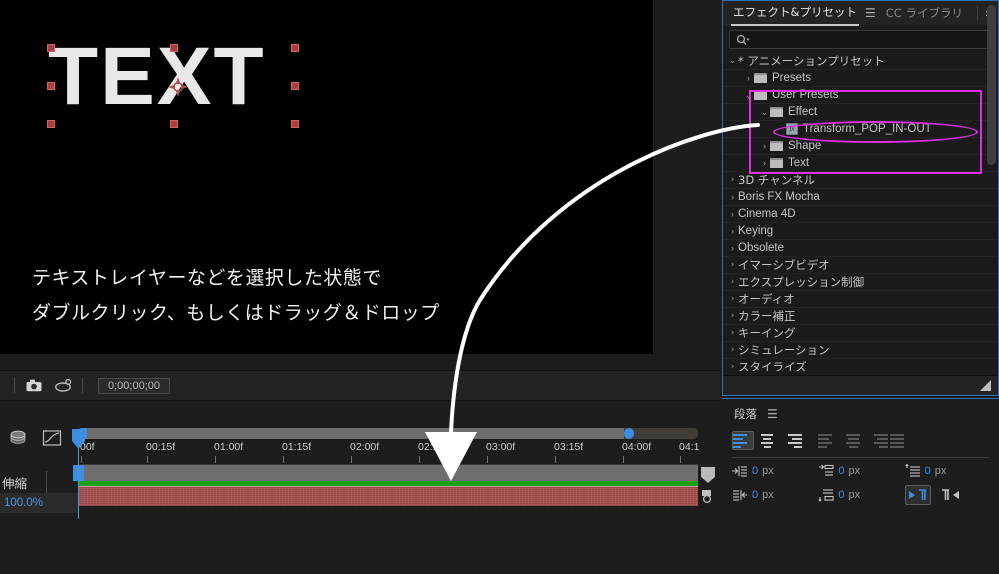 The height and width of the screenshot is (574, 999). Describe the element at coordinates (860, 78) in the screenshot. I see `effects-tree-item: › Presets` at that location.